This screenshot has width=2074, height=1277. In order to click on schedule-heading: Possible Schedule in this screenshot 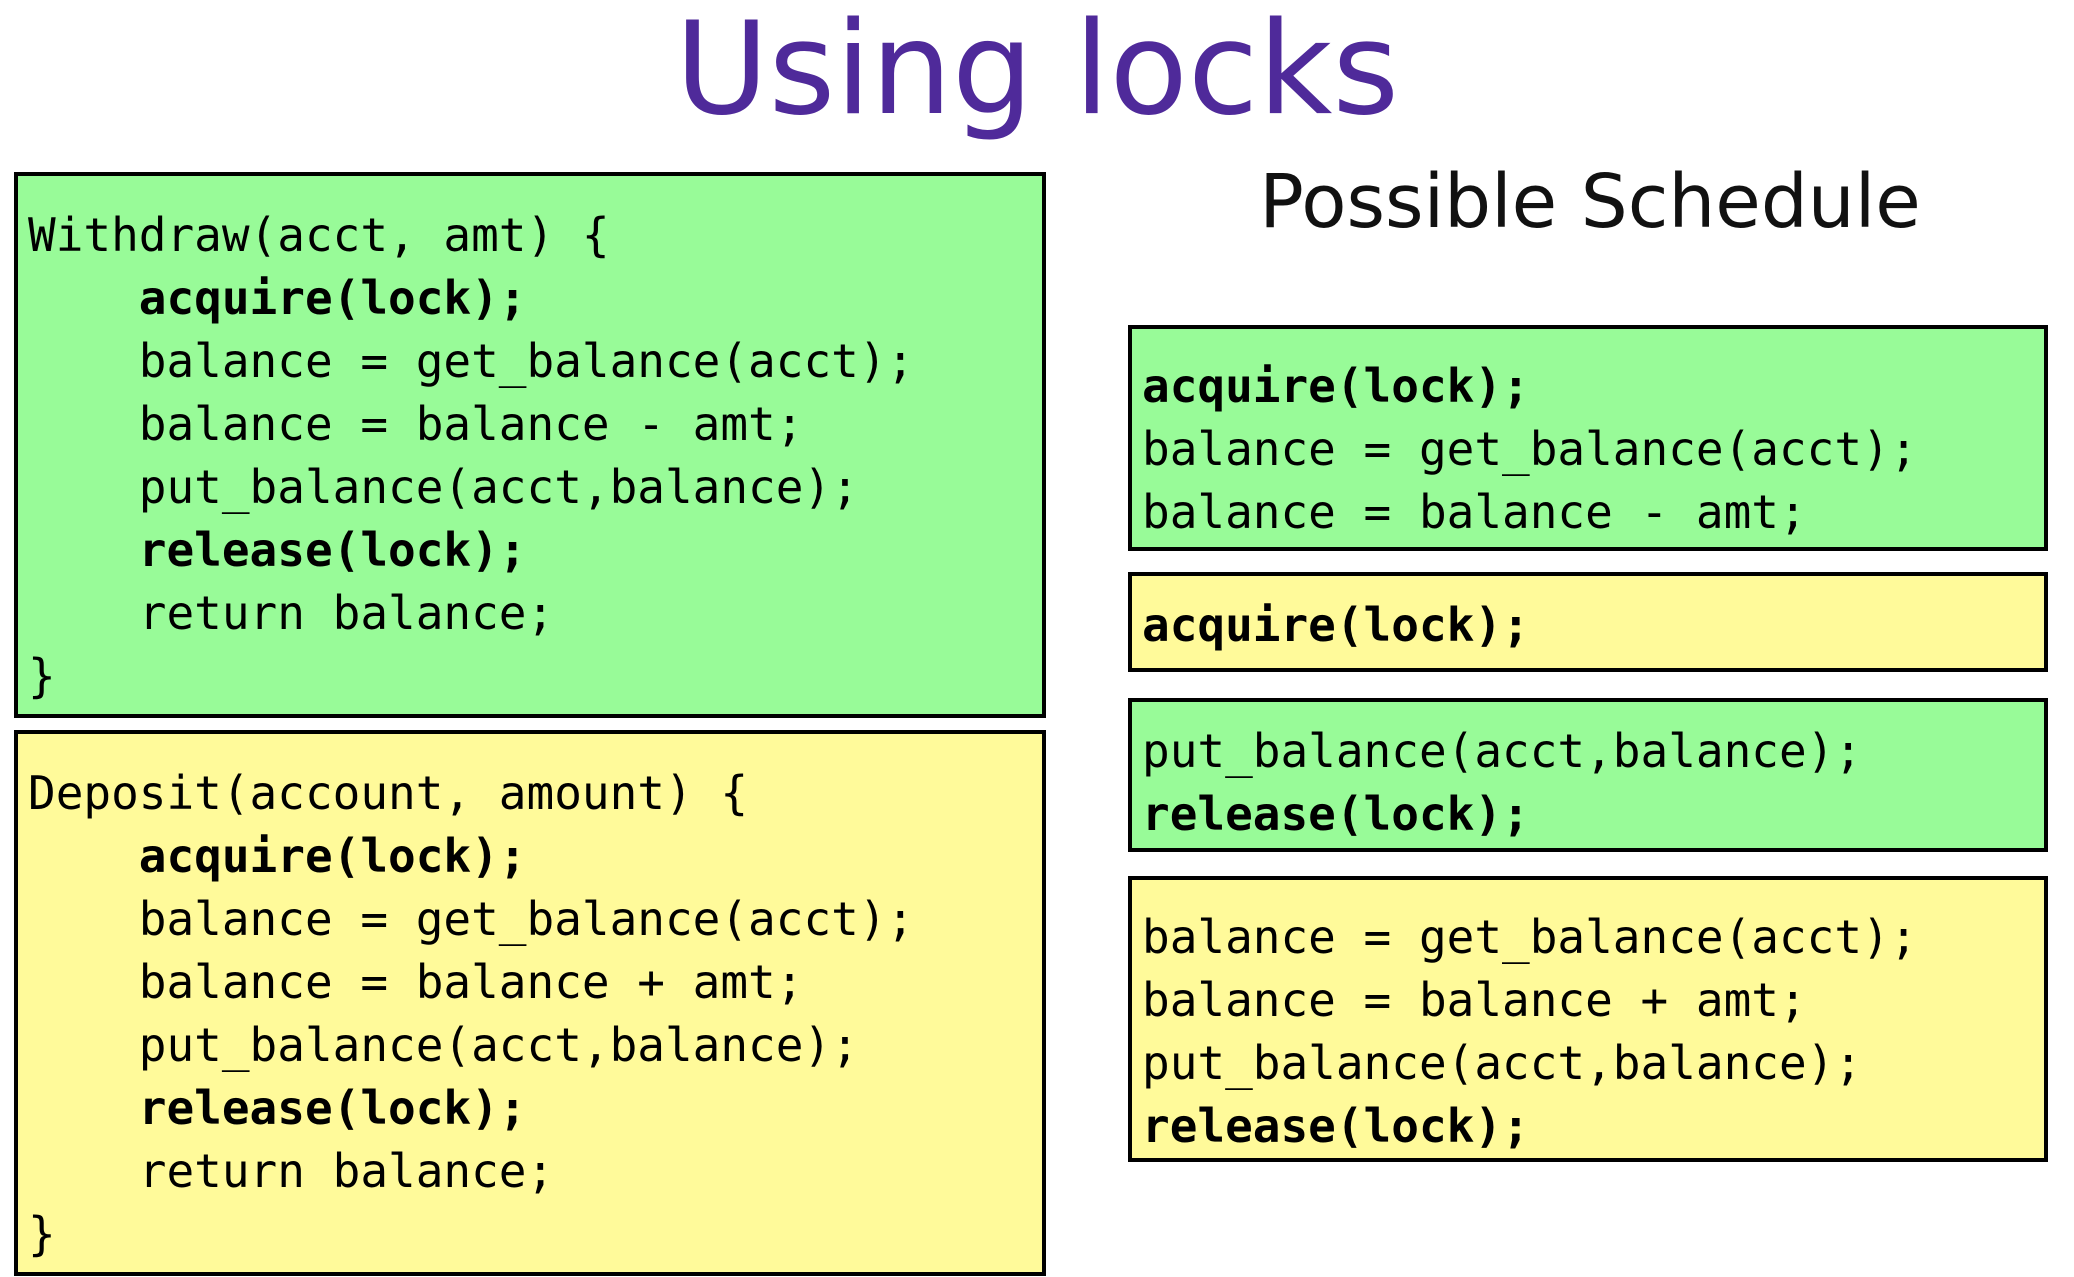, I will do `click(1590, 202)`.